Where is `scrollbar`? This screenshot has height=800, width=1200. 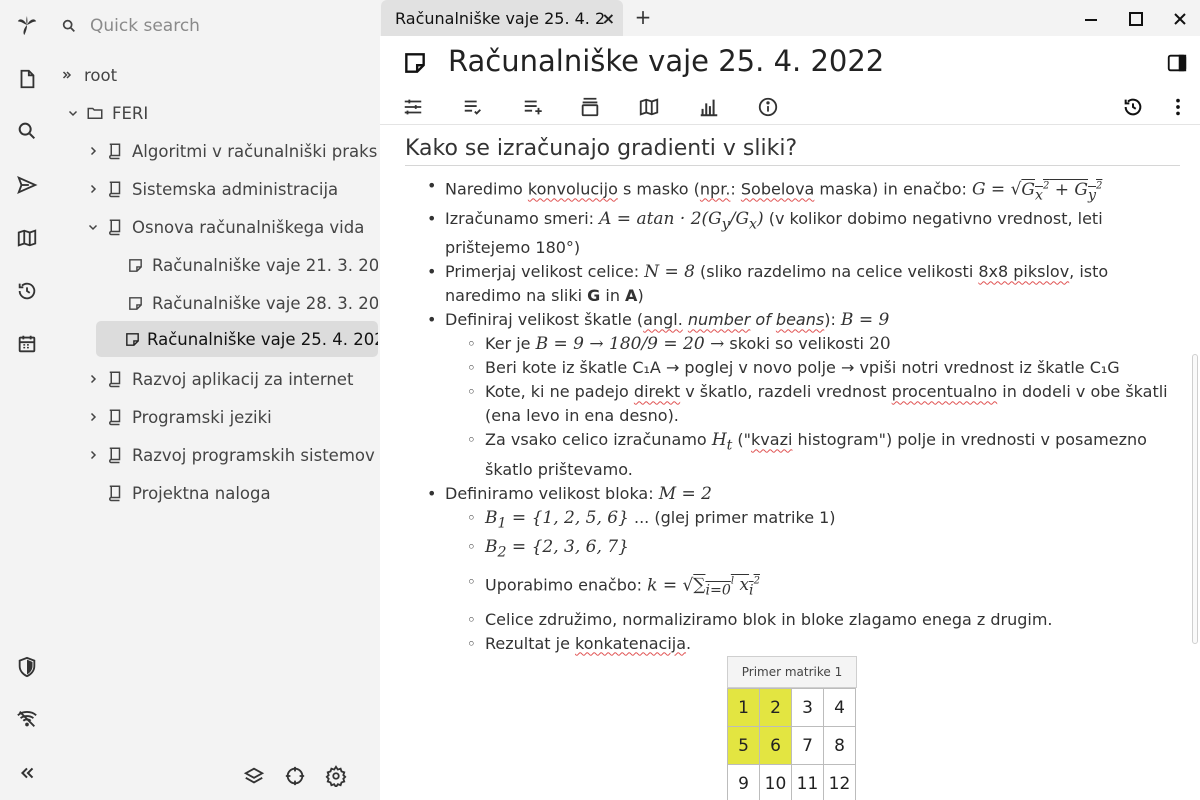
scrollbar is located at coordinates (1195, 499).